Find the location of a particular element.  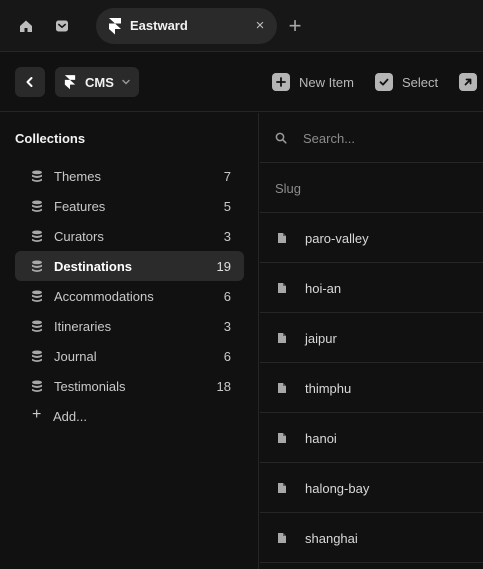

column-header-slug: Slug is located at coordinates (288, 188).